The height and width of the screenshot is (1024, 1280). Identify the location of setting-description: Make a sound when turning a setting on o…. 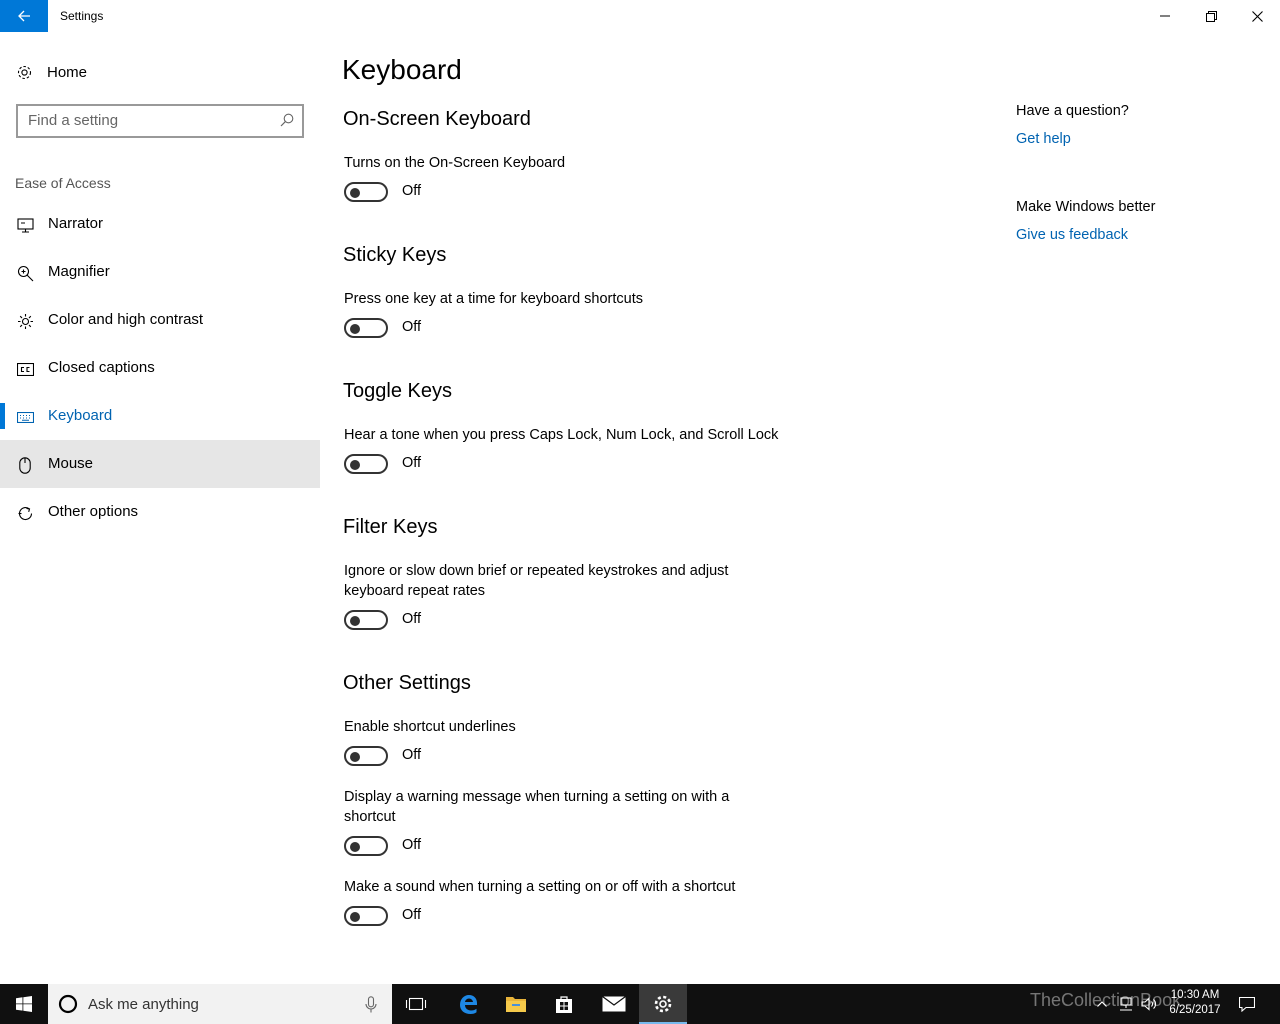
(540, 887).